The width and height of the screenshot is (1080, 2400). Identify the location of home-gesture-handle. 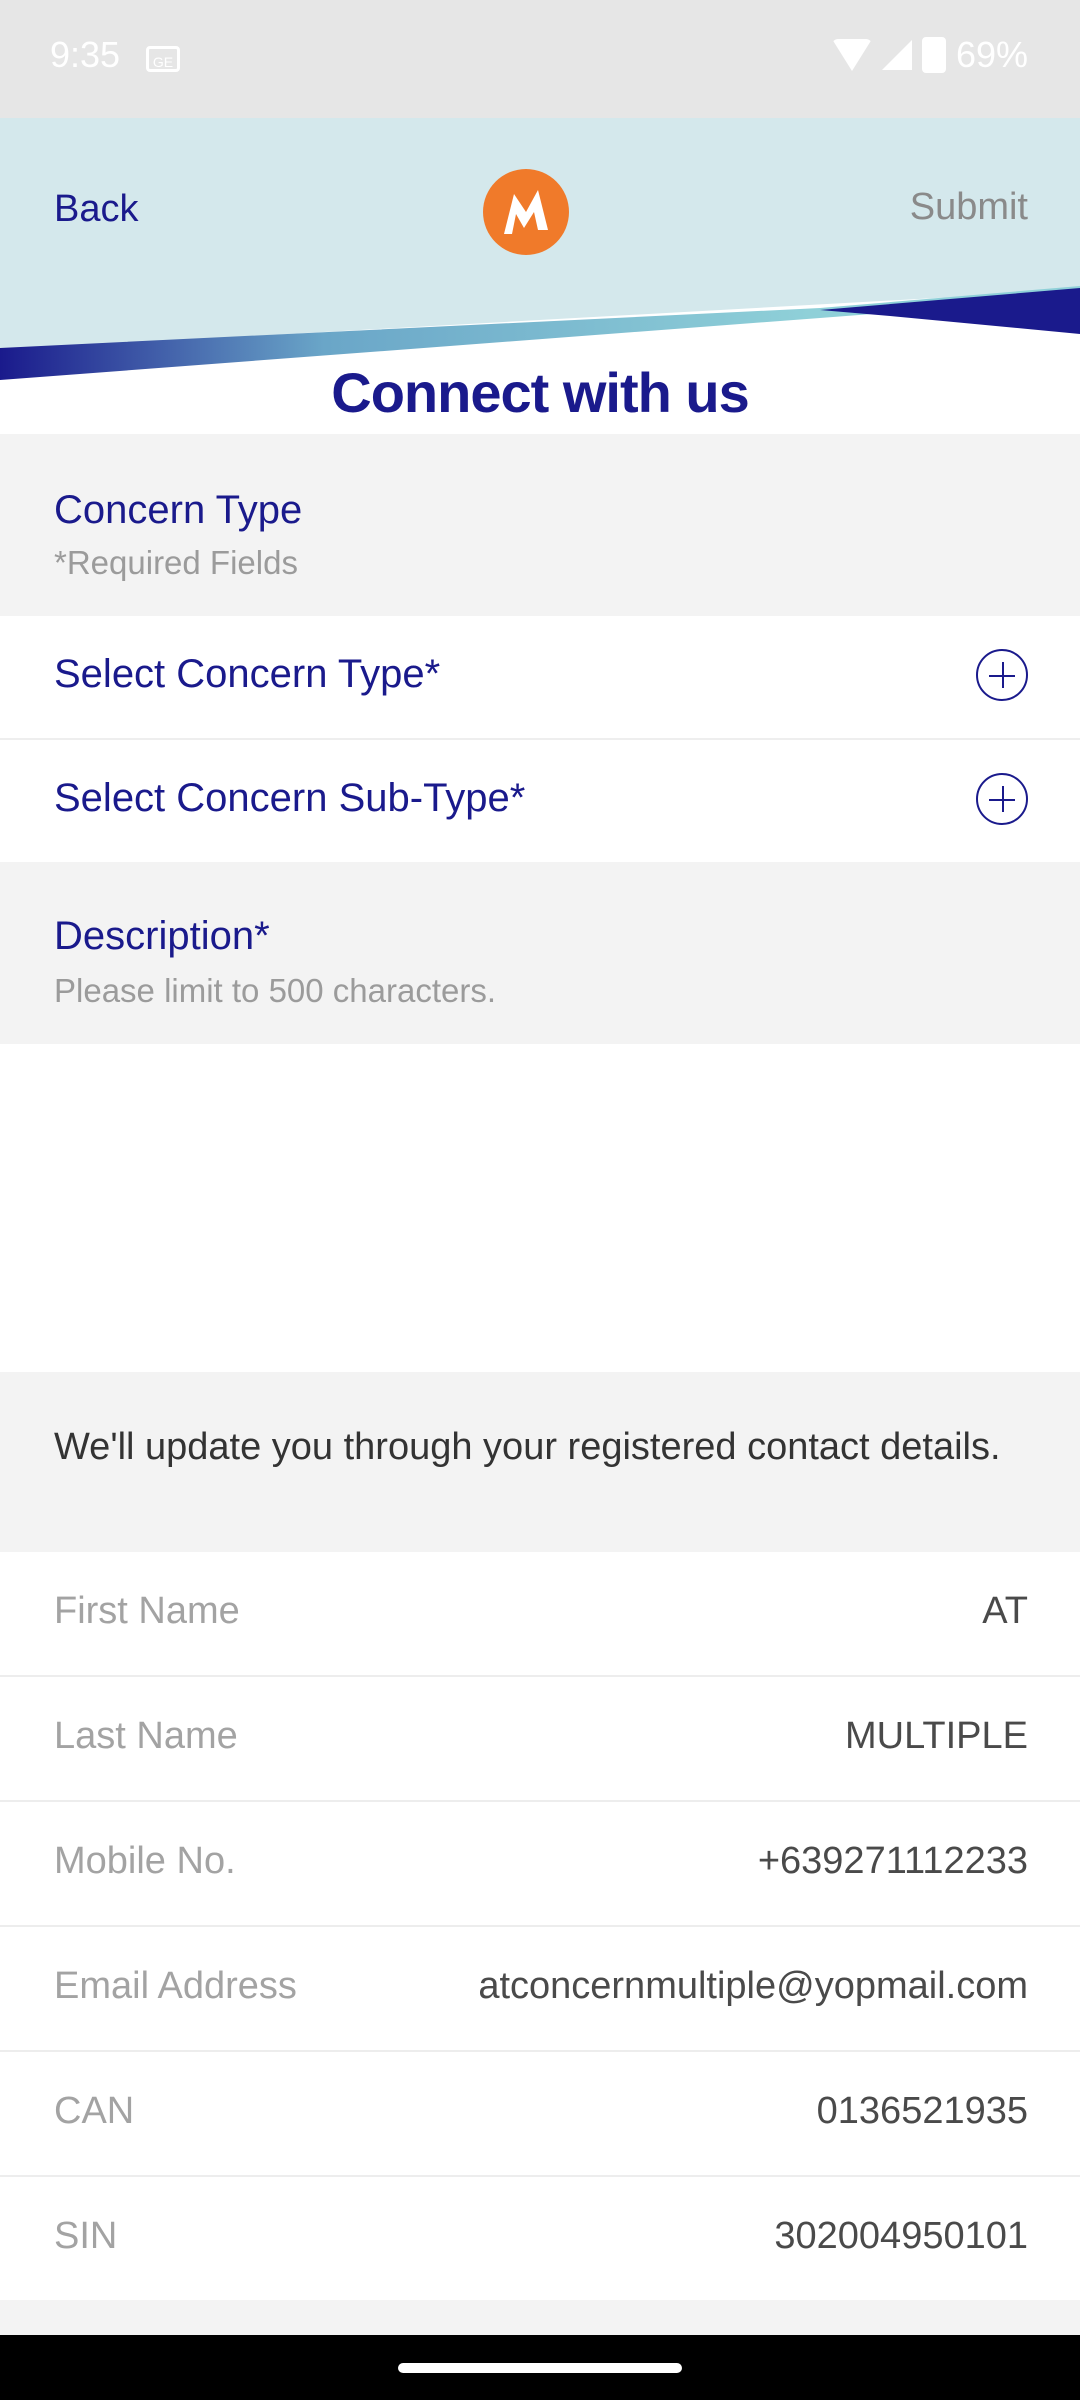
(540, 2368).